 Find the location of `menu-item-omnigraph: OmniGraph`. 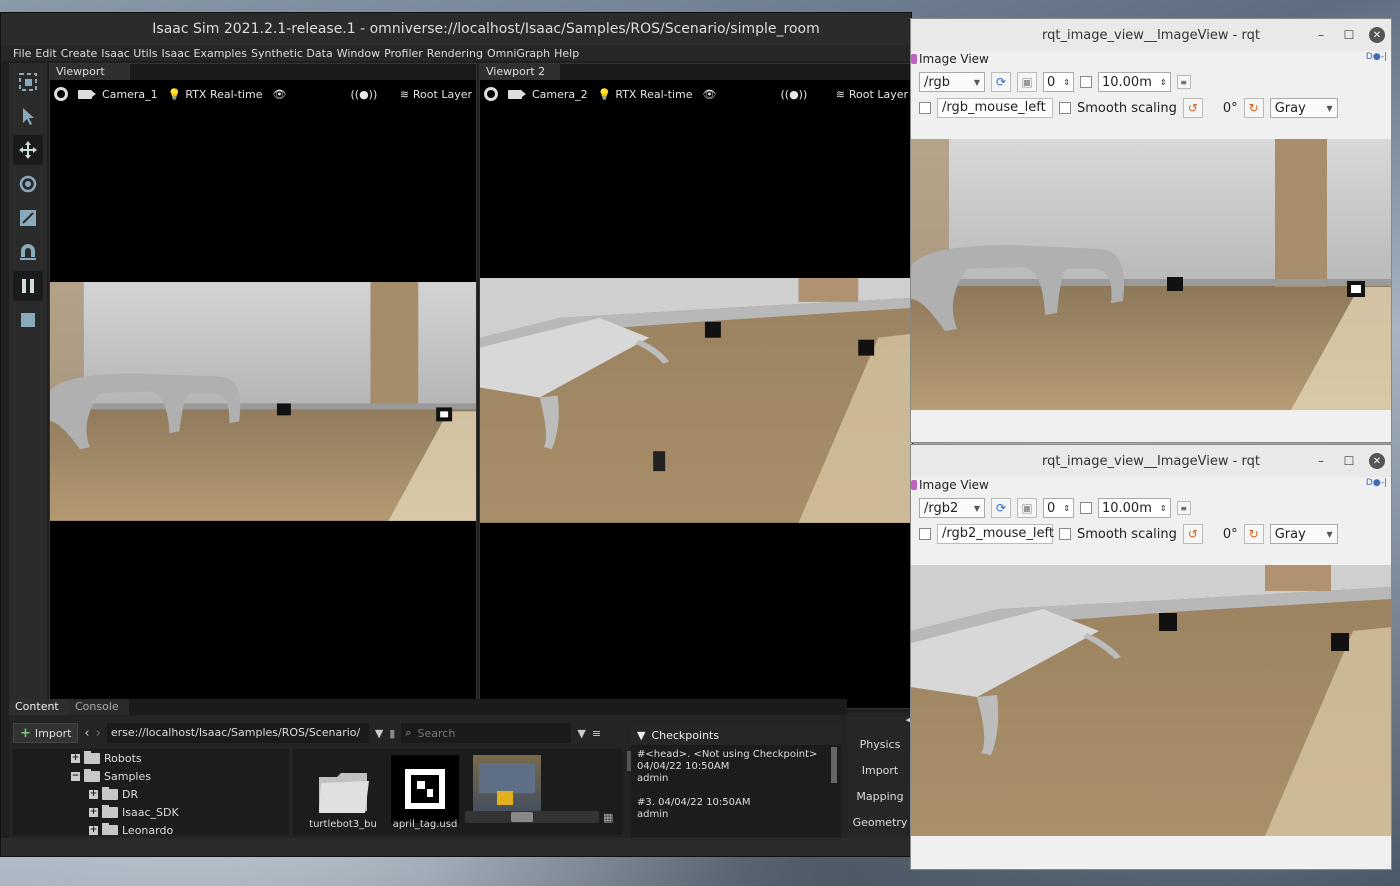

menu-item-omnigraph: OmniGraph is located at coordinates (520, 53).